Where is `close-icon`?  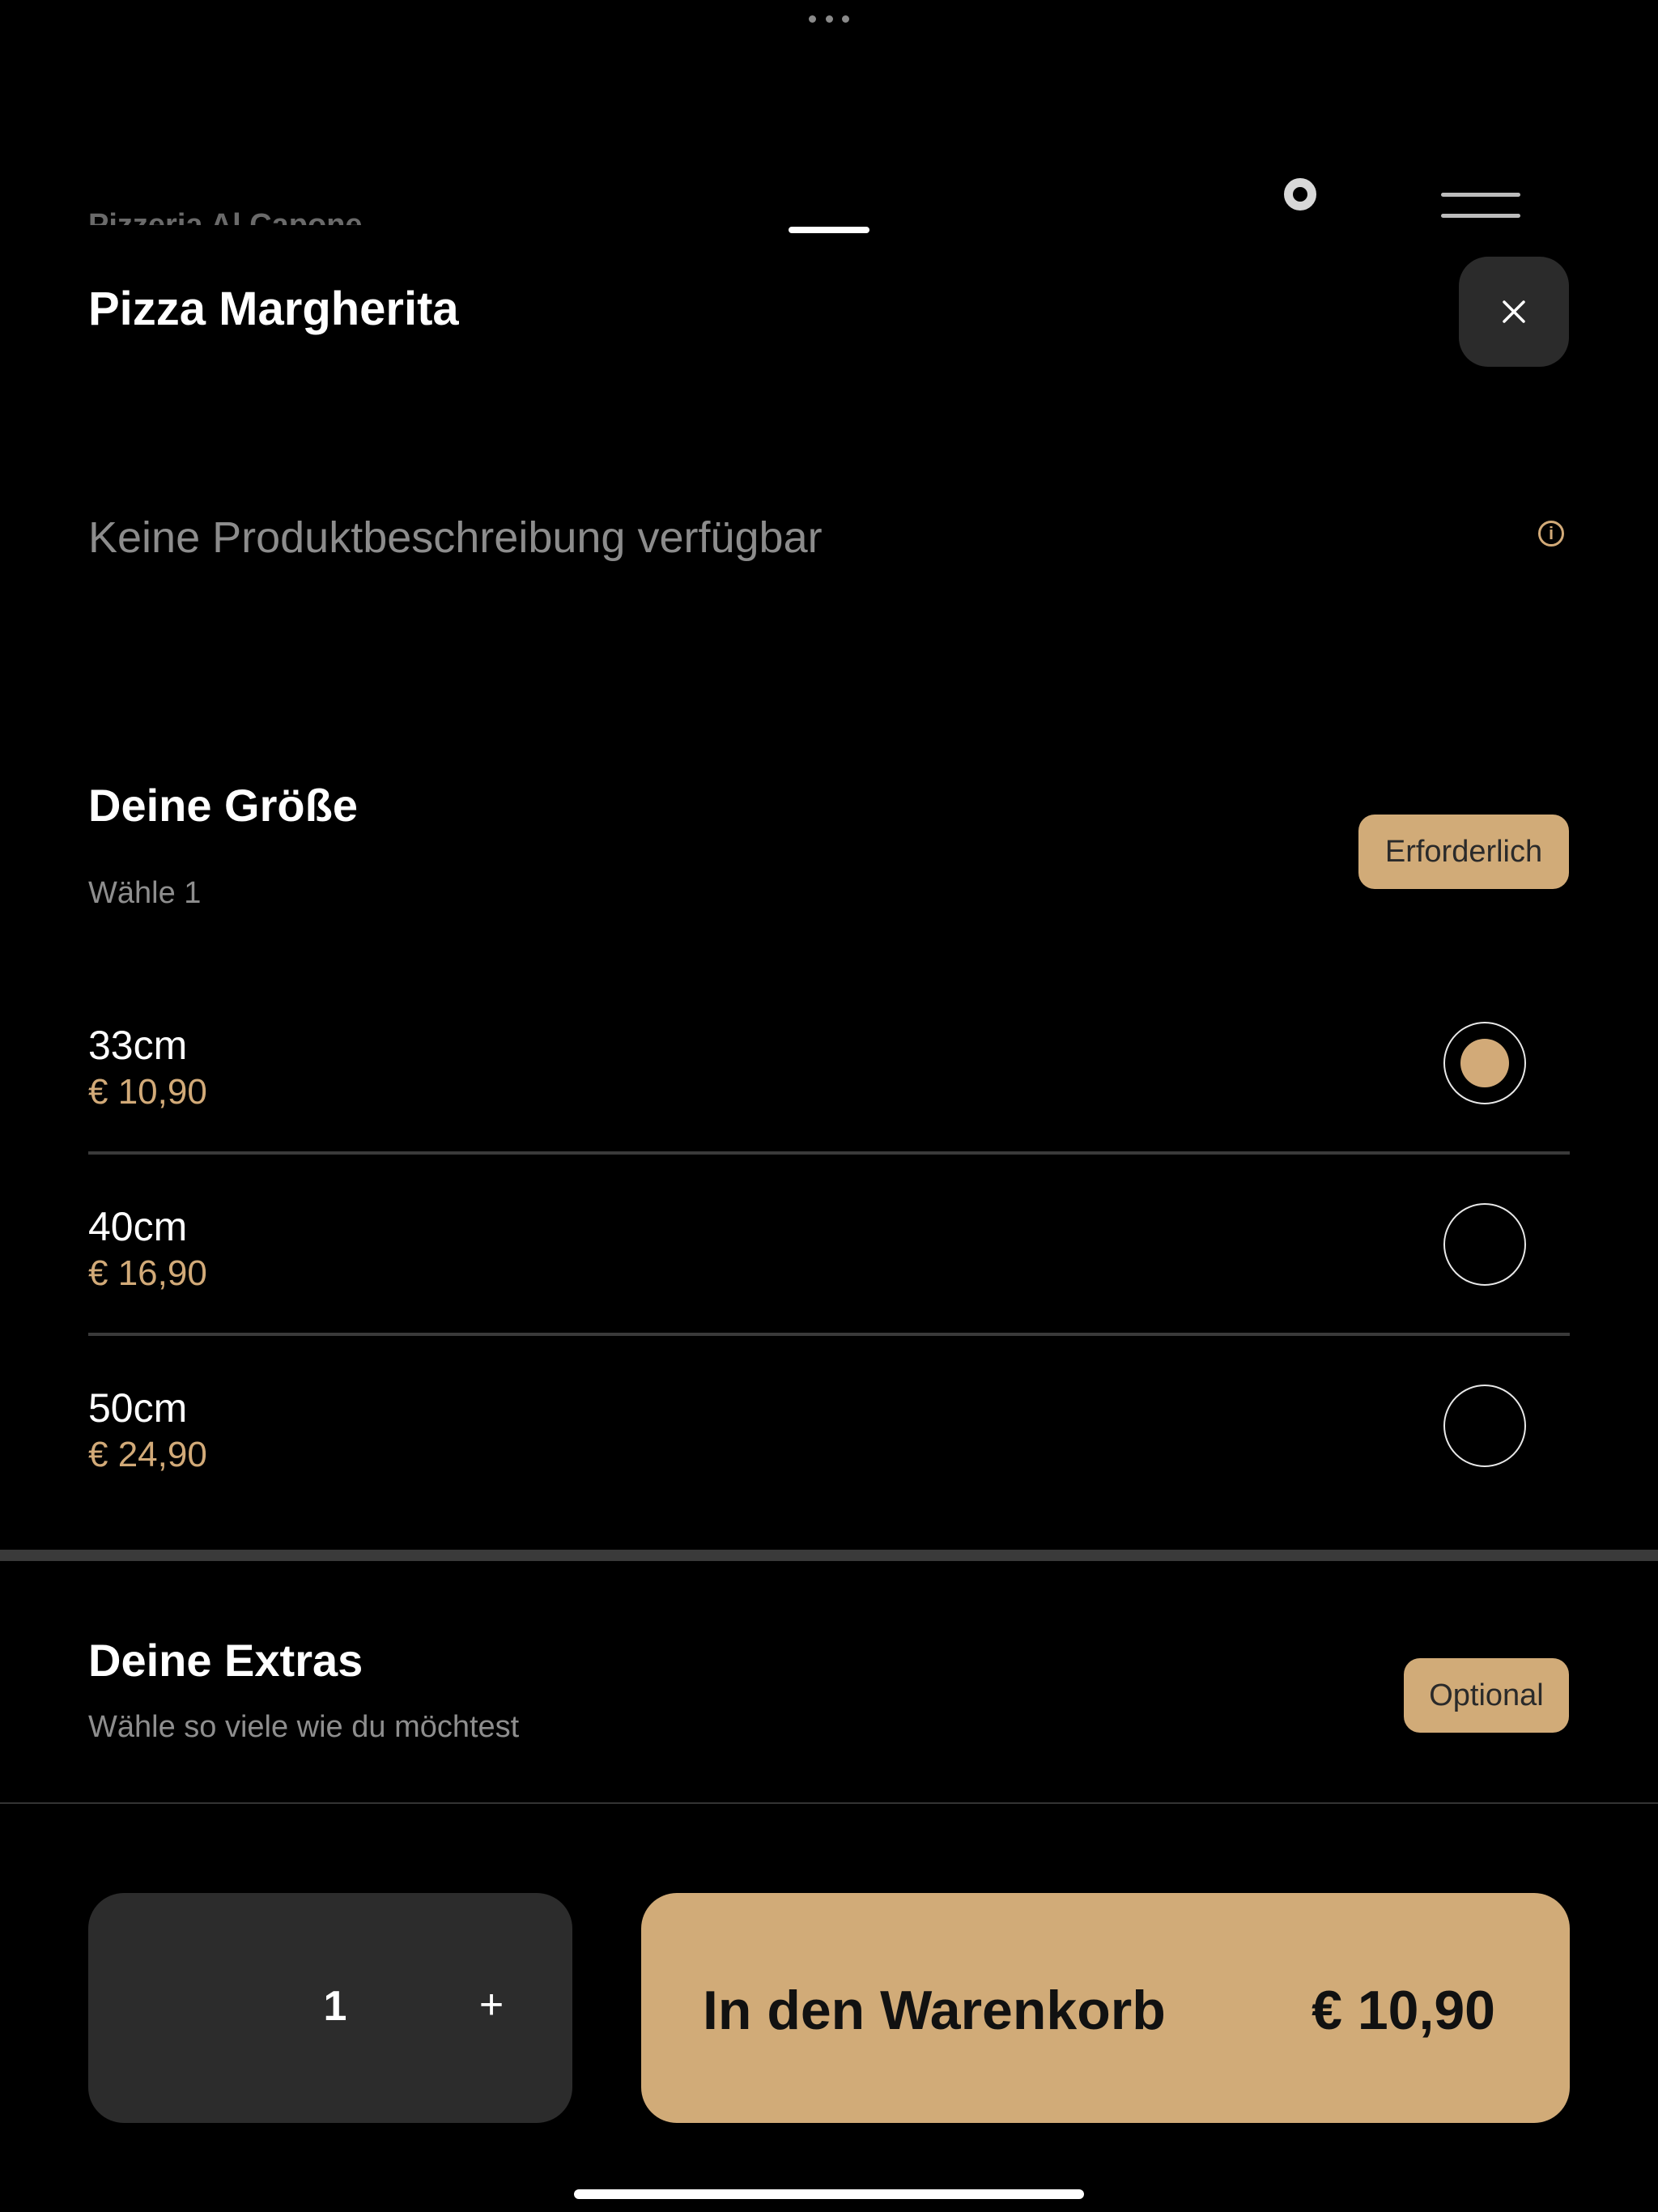
close-icon is located at coordinates (1514, 312).